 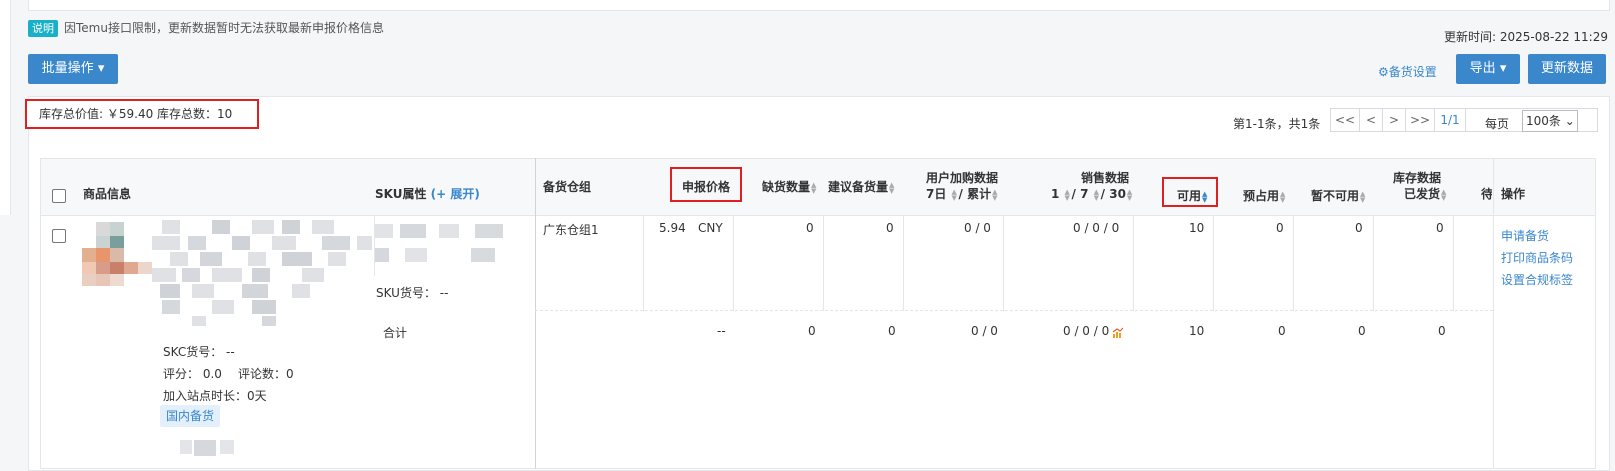 What do you see at coordinates (1394, 120) in the screenshot?
I see `next-page-button: >` at bounding box center [1394, 120].